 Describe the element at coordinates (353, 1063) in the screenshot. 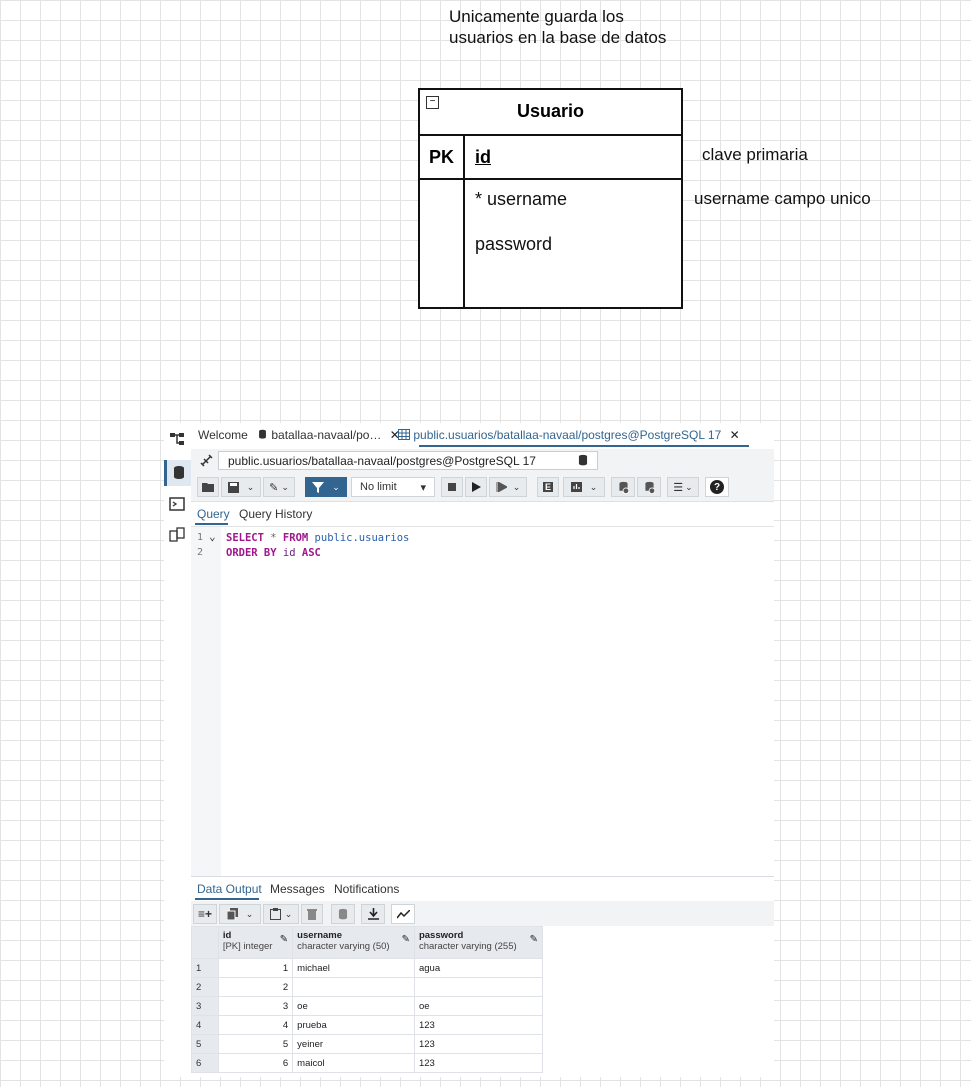

I see `cell-username: maicol` at that location.